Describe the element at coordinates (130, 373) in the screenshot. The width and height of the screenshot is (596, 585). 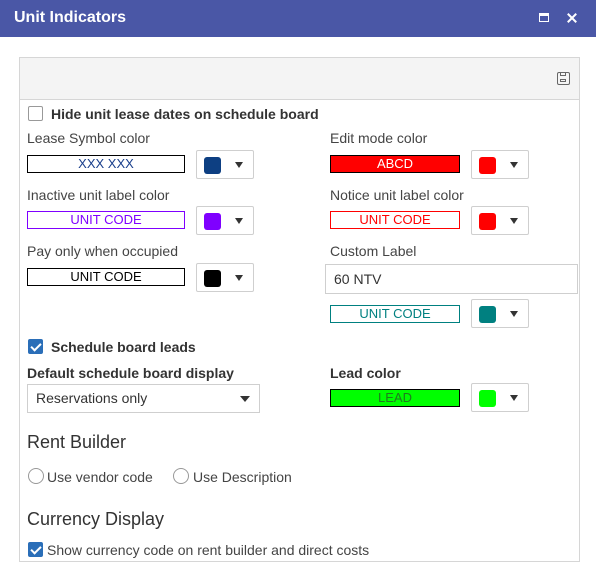
I see `default-display-label: Default schedule board display` at that location.